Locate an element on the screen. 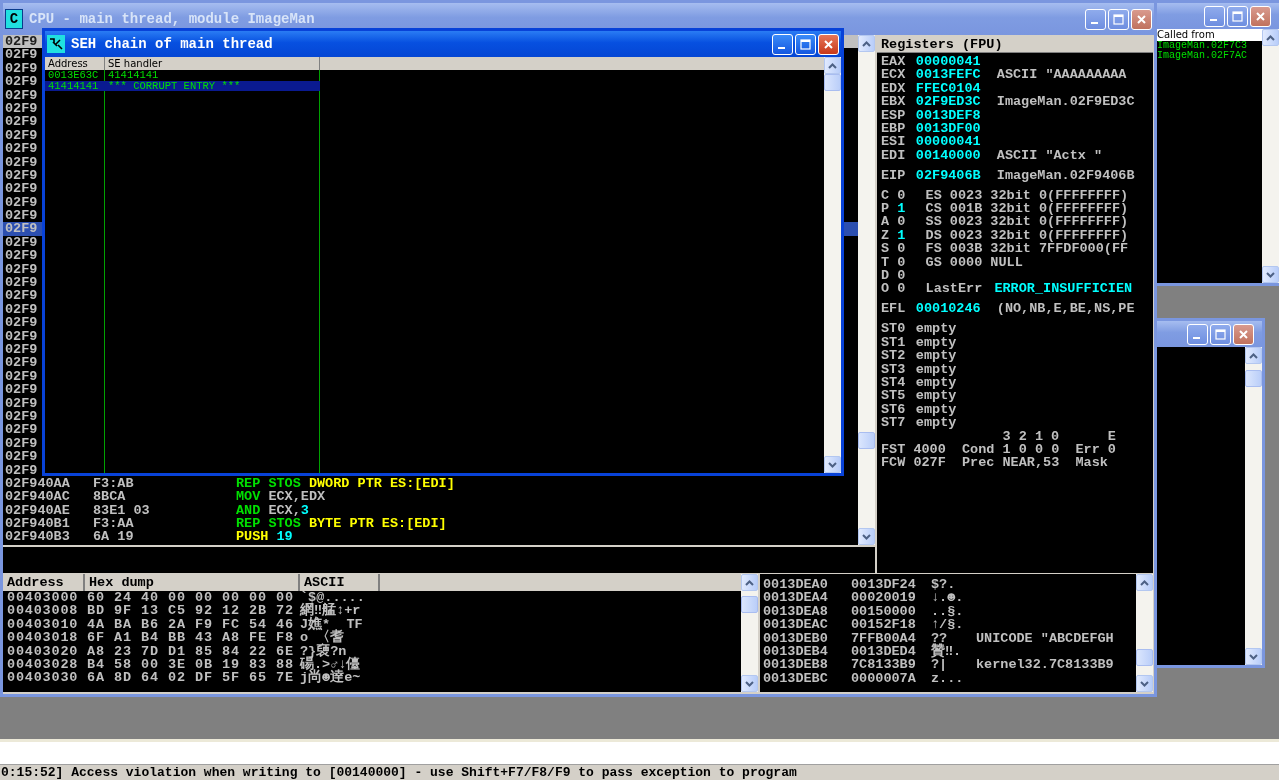 The height and width of the screenshot is (780, 1279). stack-value: 7C8133B9 is located at coordinates (884, 665).